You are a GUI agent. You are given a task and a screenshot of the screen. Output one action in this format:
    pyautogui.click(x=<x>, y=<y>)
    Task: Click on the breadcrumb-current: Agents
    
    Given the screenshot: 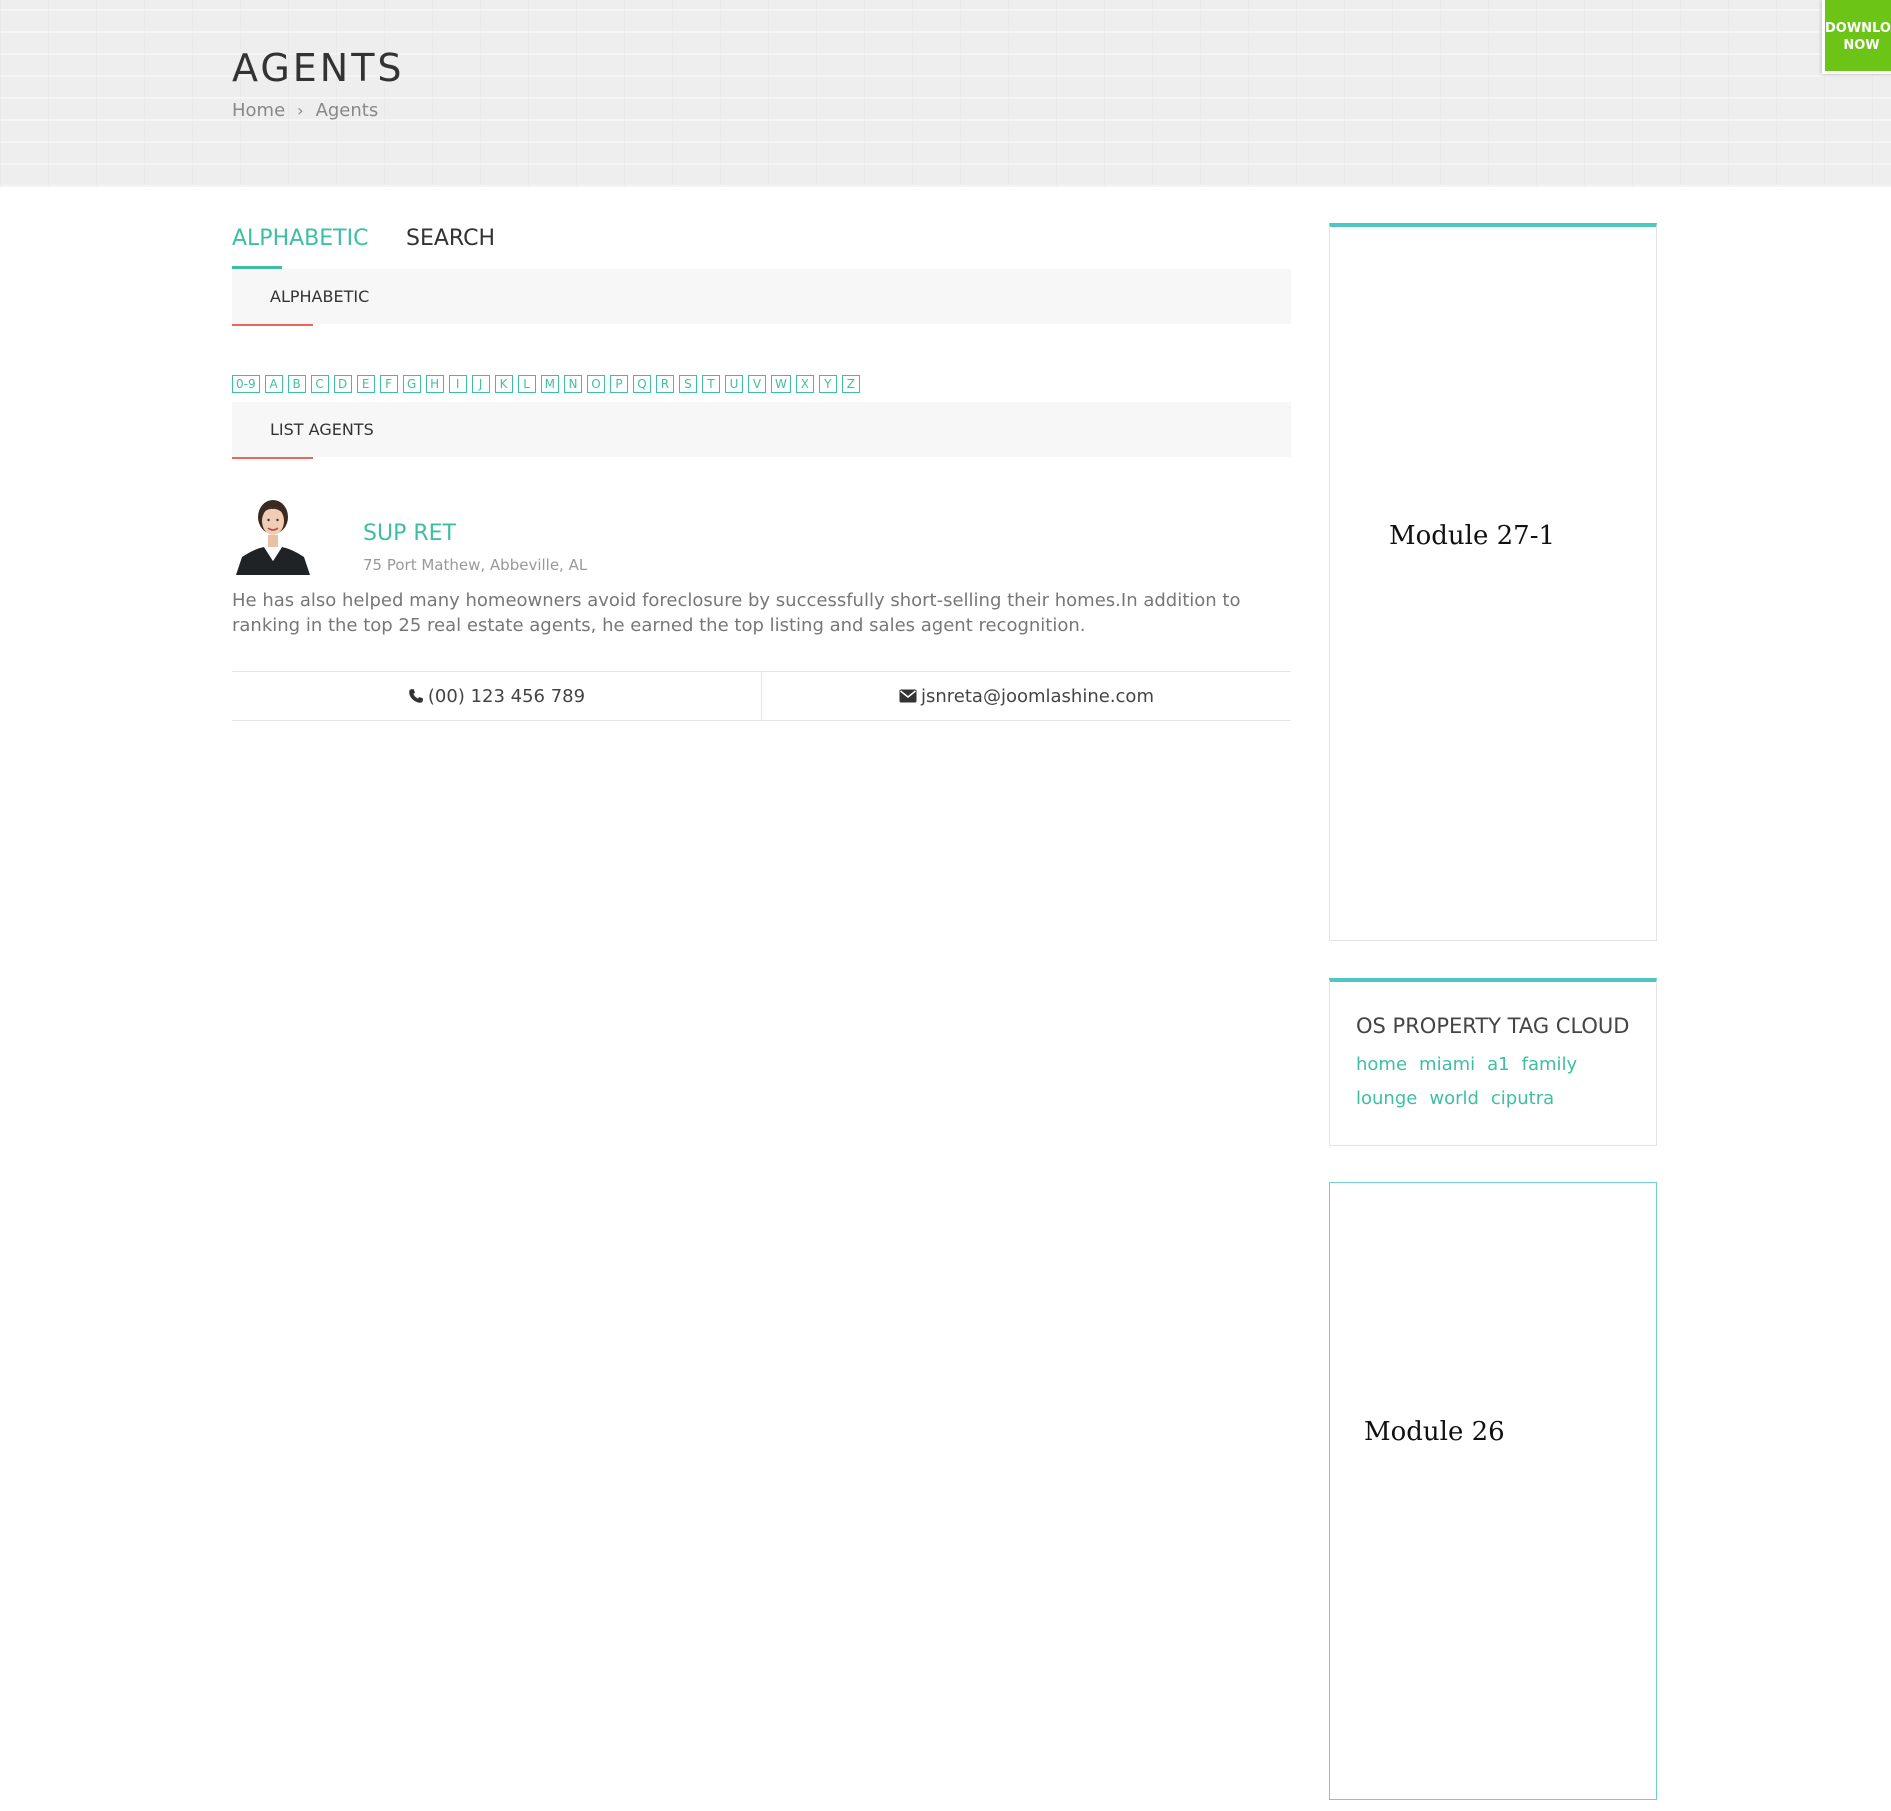 What is the action you would take?
    pyautogui.click(x=347, y=110)
    